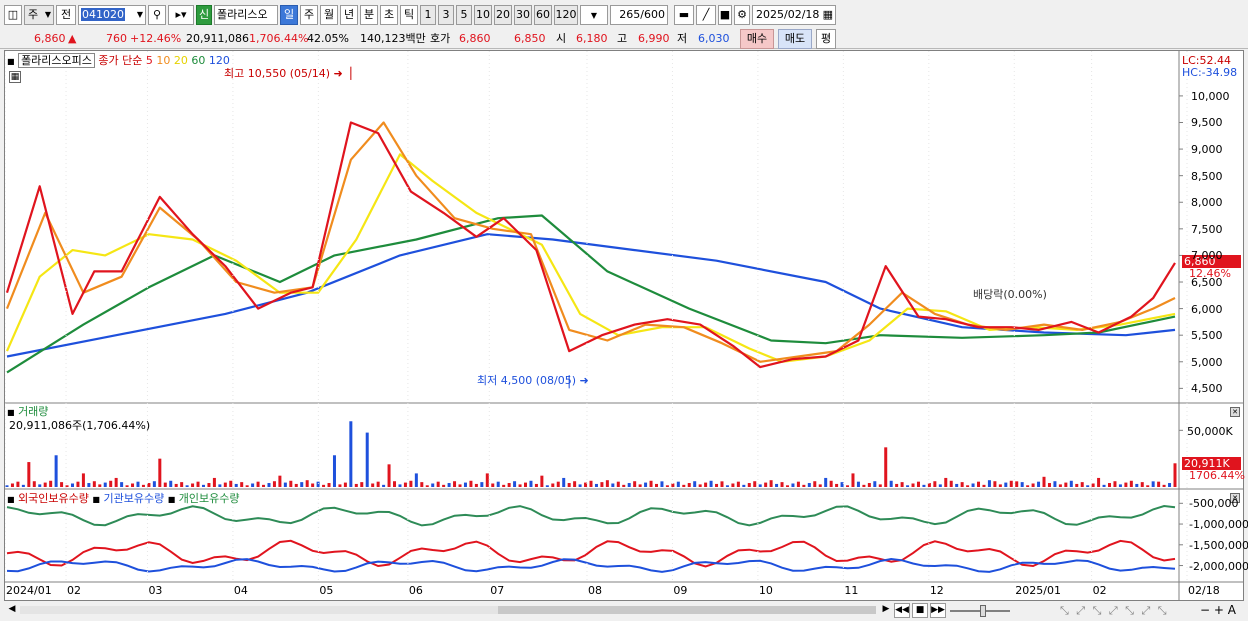  What do you see at coordinates (464, 15) in the screenshot?
I see `minute-5: 5` at bounding box center [464, 15].